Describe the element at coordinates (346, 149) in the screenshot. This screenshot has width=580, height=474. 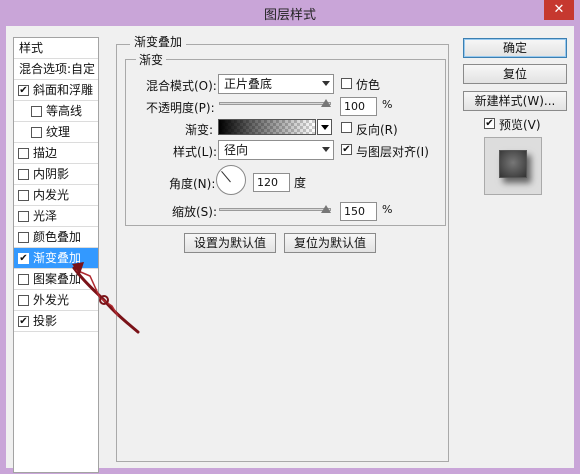
I see `align-with-layer-checkbox: ✔` at that location.